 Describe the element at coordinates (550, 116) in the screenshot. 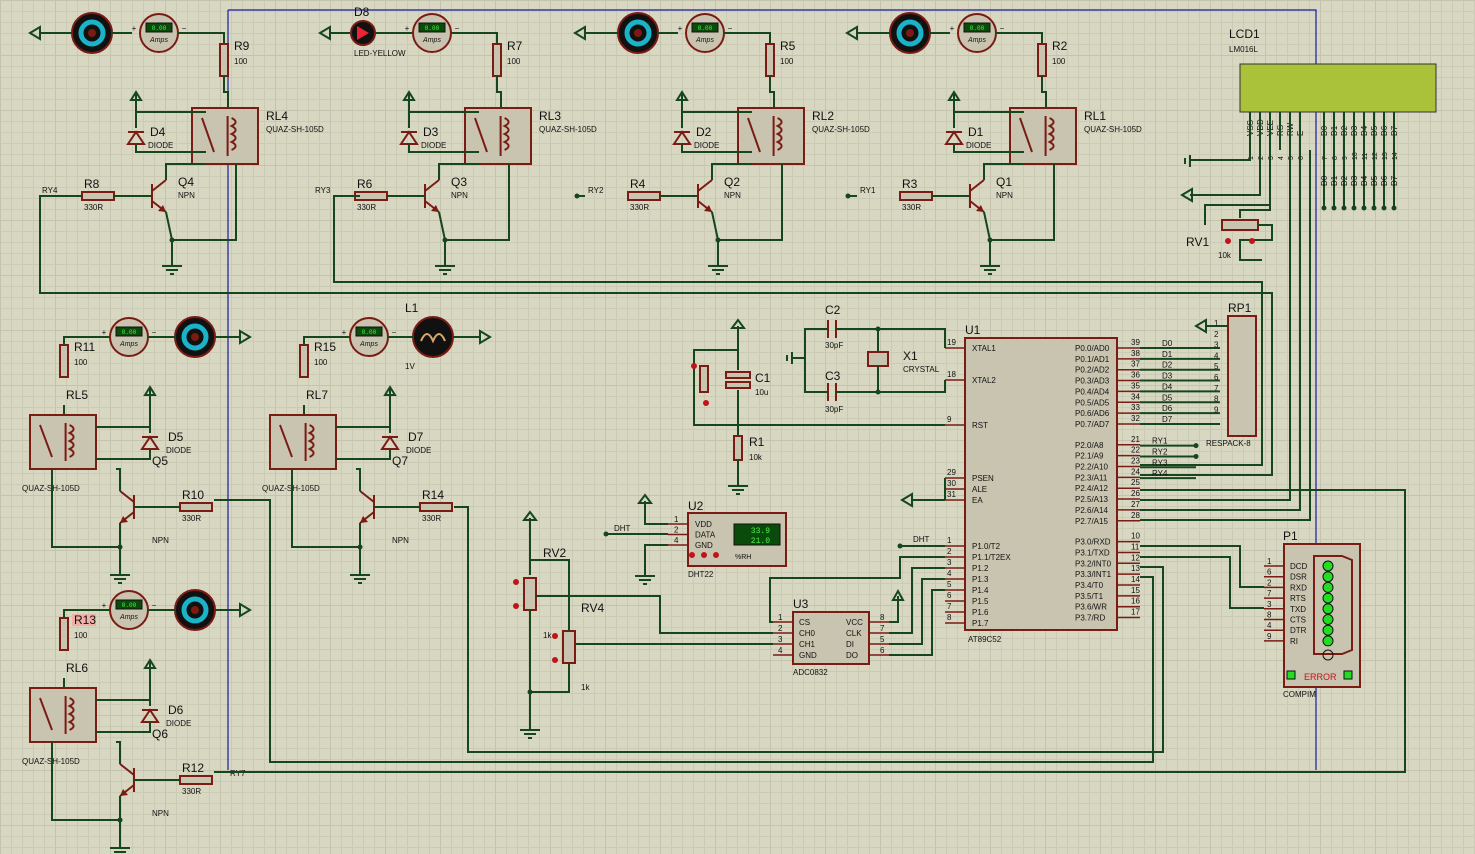

I see `relay-id: RL3` at that location.